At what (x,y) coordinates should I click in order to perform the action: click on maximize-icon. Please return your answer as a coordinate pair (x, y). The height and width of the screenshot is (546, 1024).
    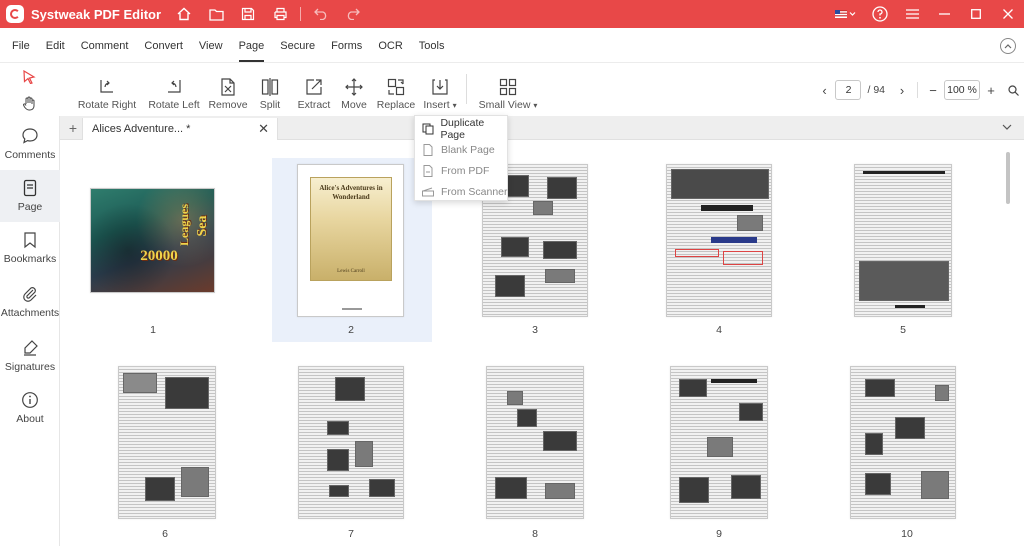
    Looking at the image, I should click on (976, 14).